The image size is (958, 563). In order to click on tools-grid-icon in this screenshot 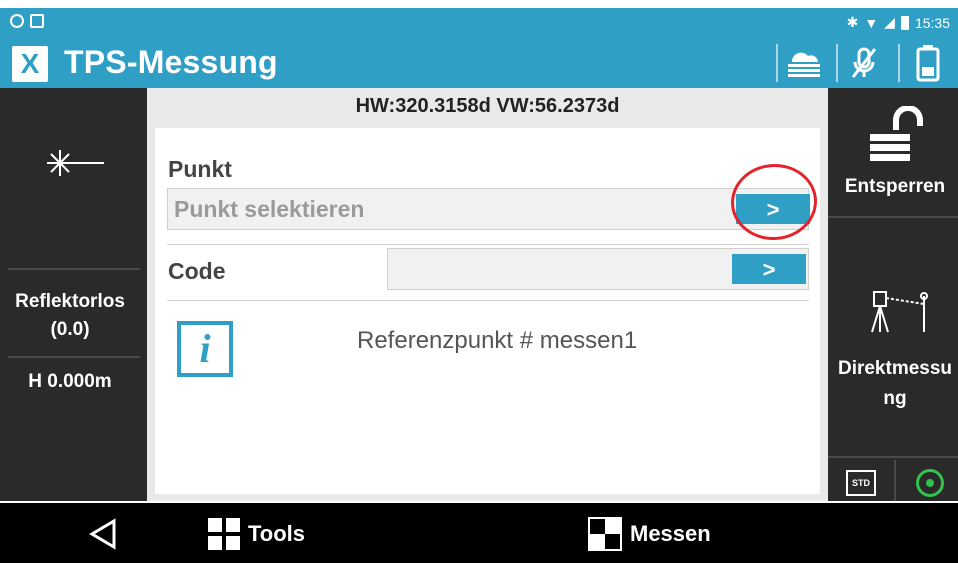, I will do `click(224, 534)`.